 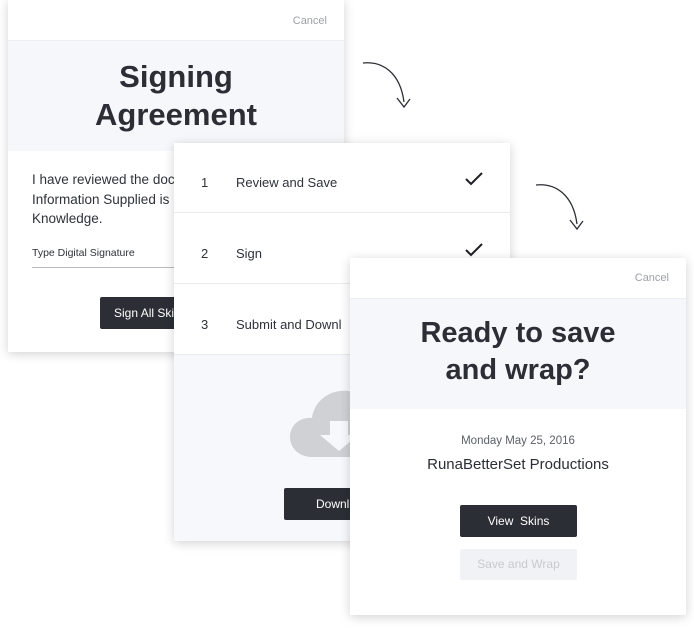 I want to click on title-line: Signing, so click(x=176, y=76).